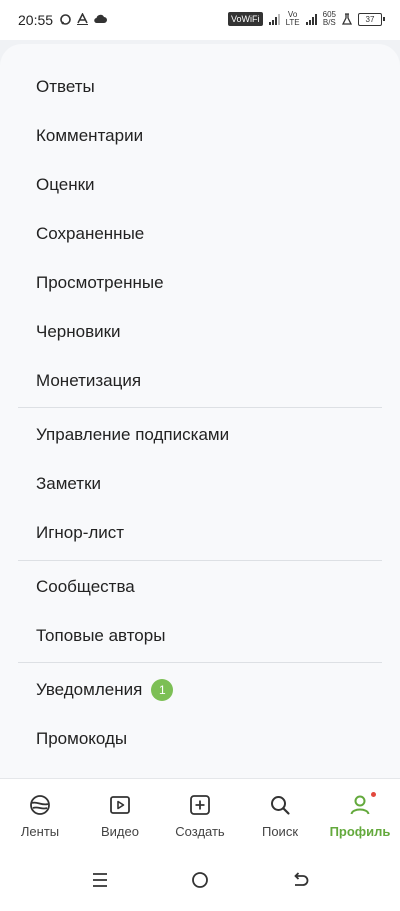 This screenshot has width=400, height=911. What do you see at coordinates (80, 533) in the screenshot?
I see `menu-item-ignore-list: Игнор-лист` at bounding box center [80, 533].